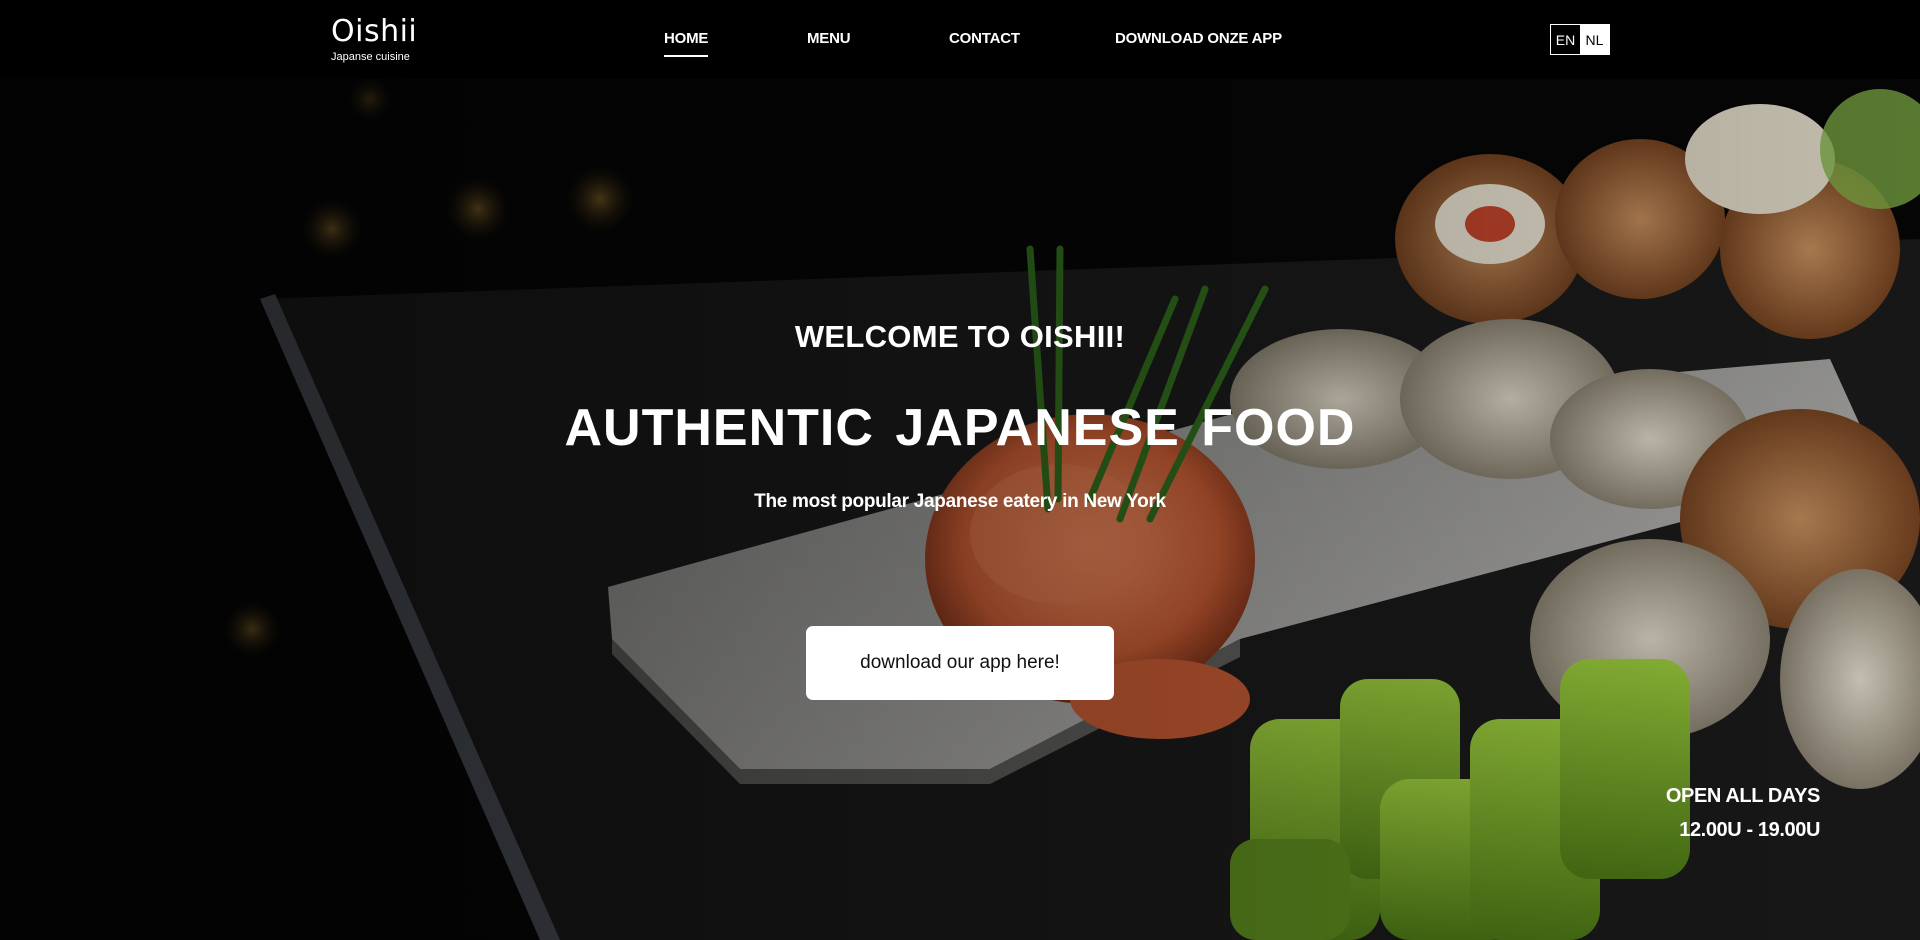  I want to click on brand-logo: Oishii Japanse cuisine, so click(374, 40).